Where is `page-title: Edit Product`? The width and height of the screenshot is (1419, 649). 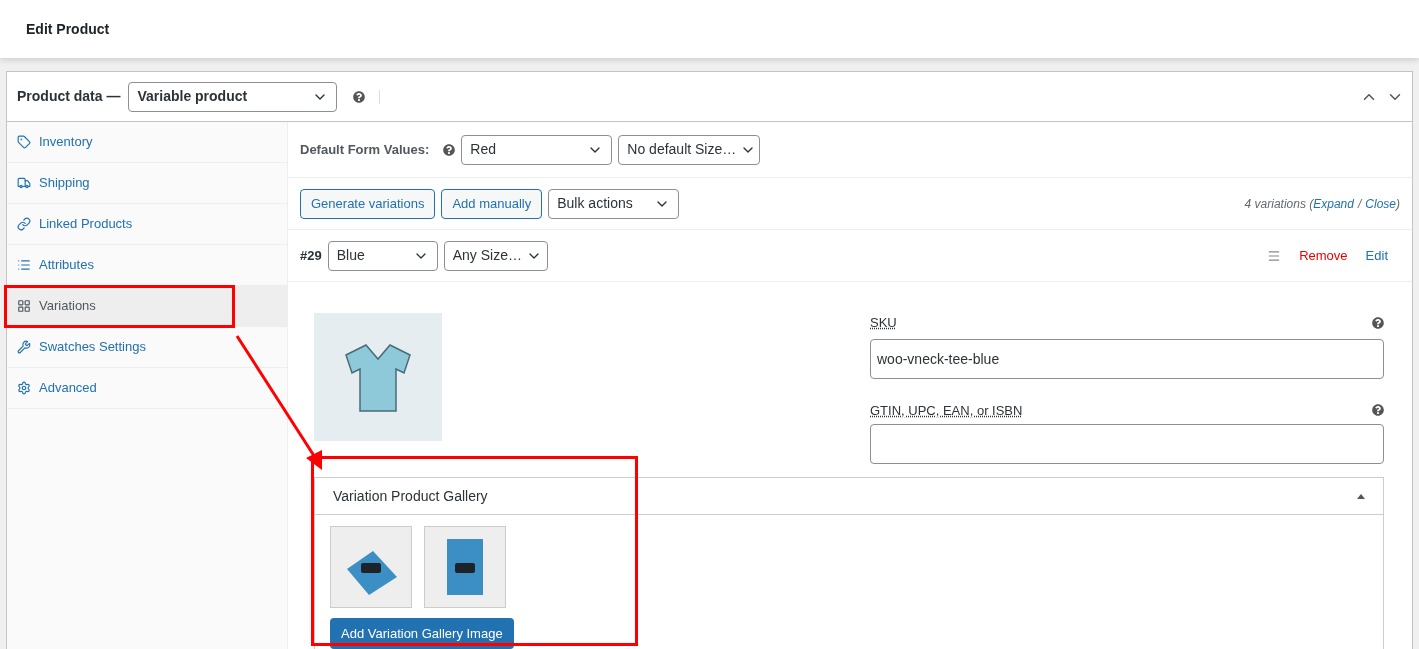
page-title: Edit Product is located at coordinates (68, 29).